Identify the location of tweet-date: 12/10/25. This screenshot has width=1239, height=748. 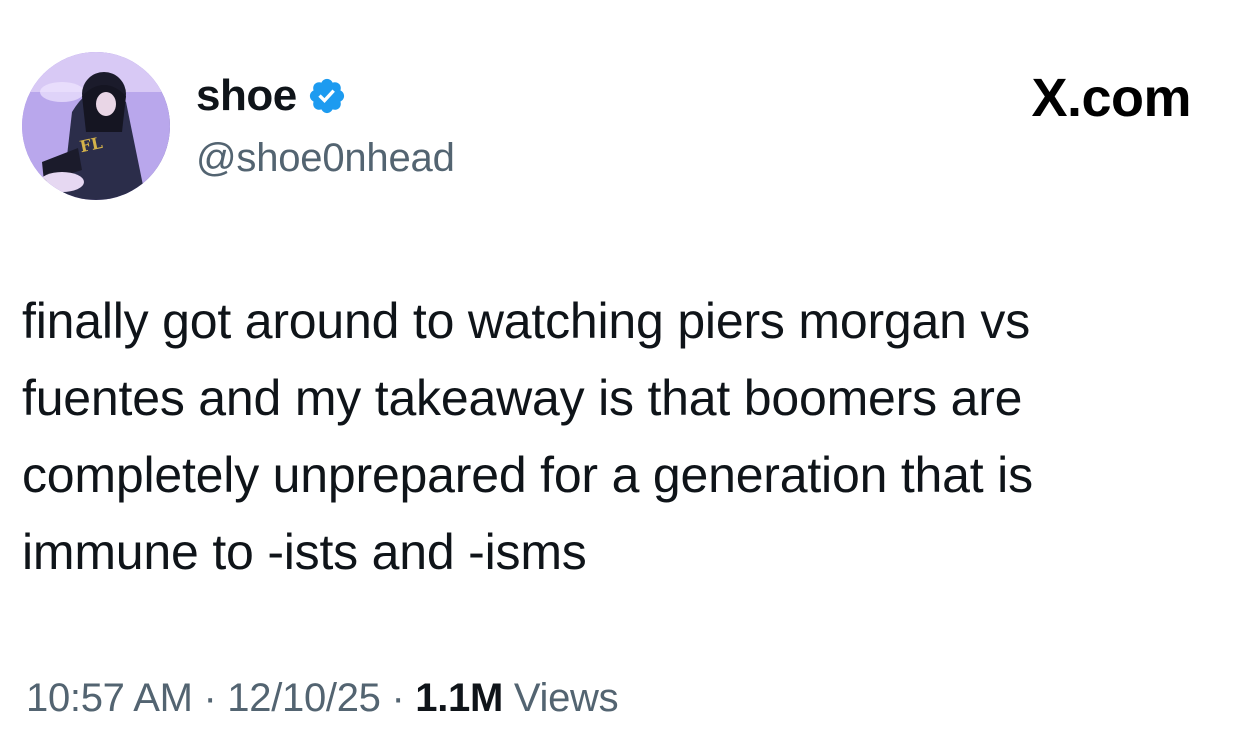
(304, 698).